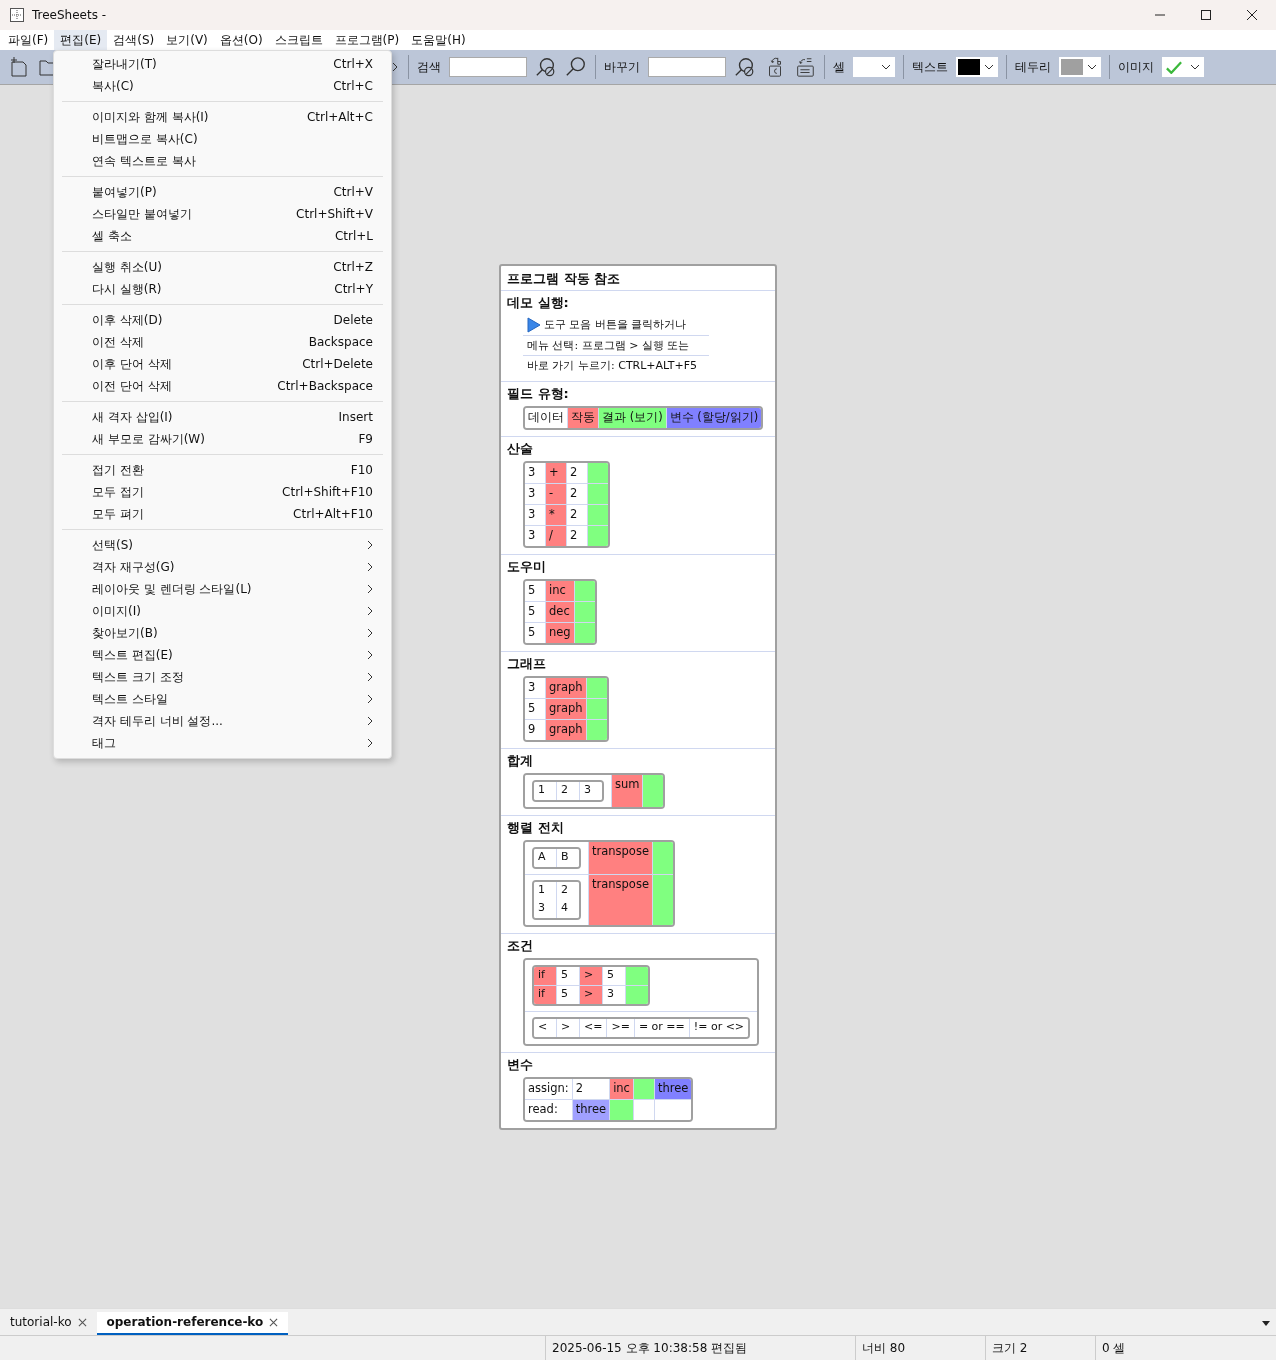 Image resolution: width=1276 pixels, height=1360 pixels. Describe the element at coordinates (805, 67) in the screenshot. I see `replace-all-icon` at that location.